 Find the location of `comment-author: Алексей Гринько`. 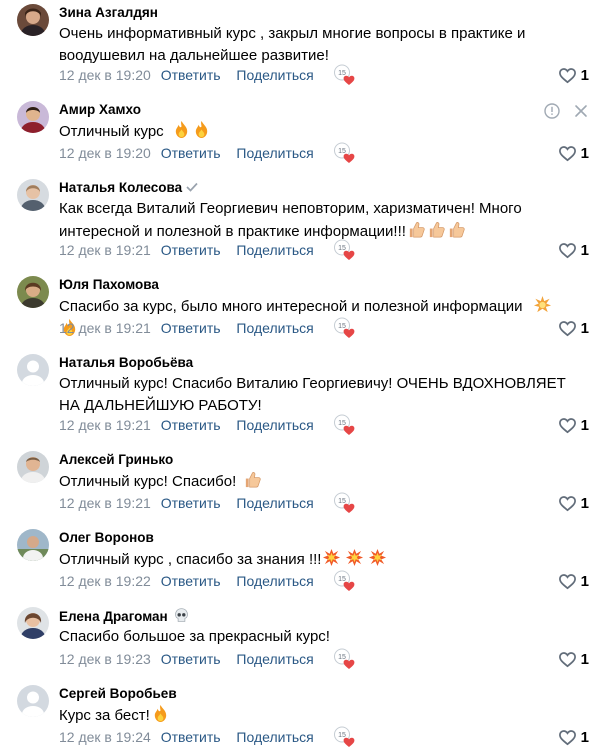

comment-author: Алексей Гринько is located at coordinates (116, 460).